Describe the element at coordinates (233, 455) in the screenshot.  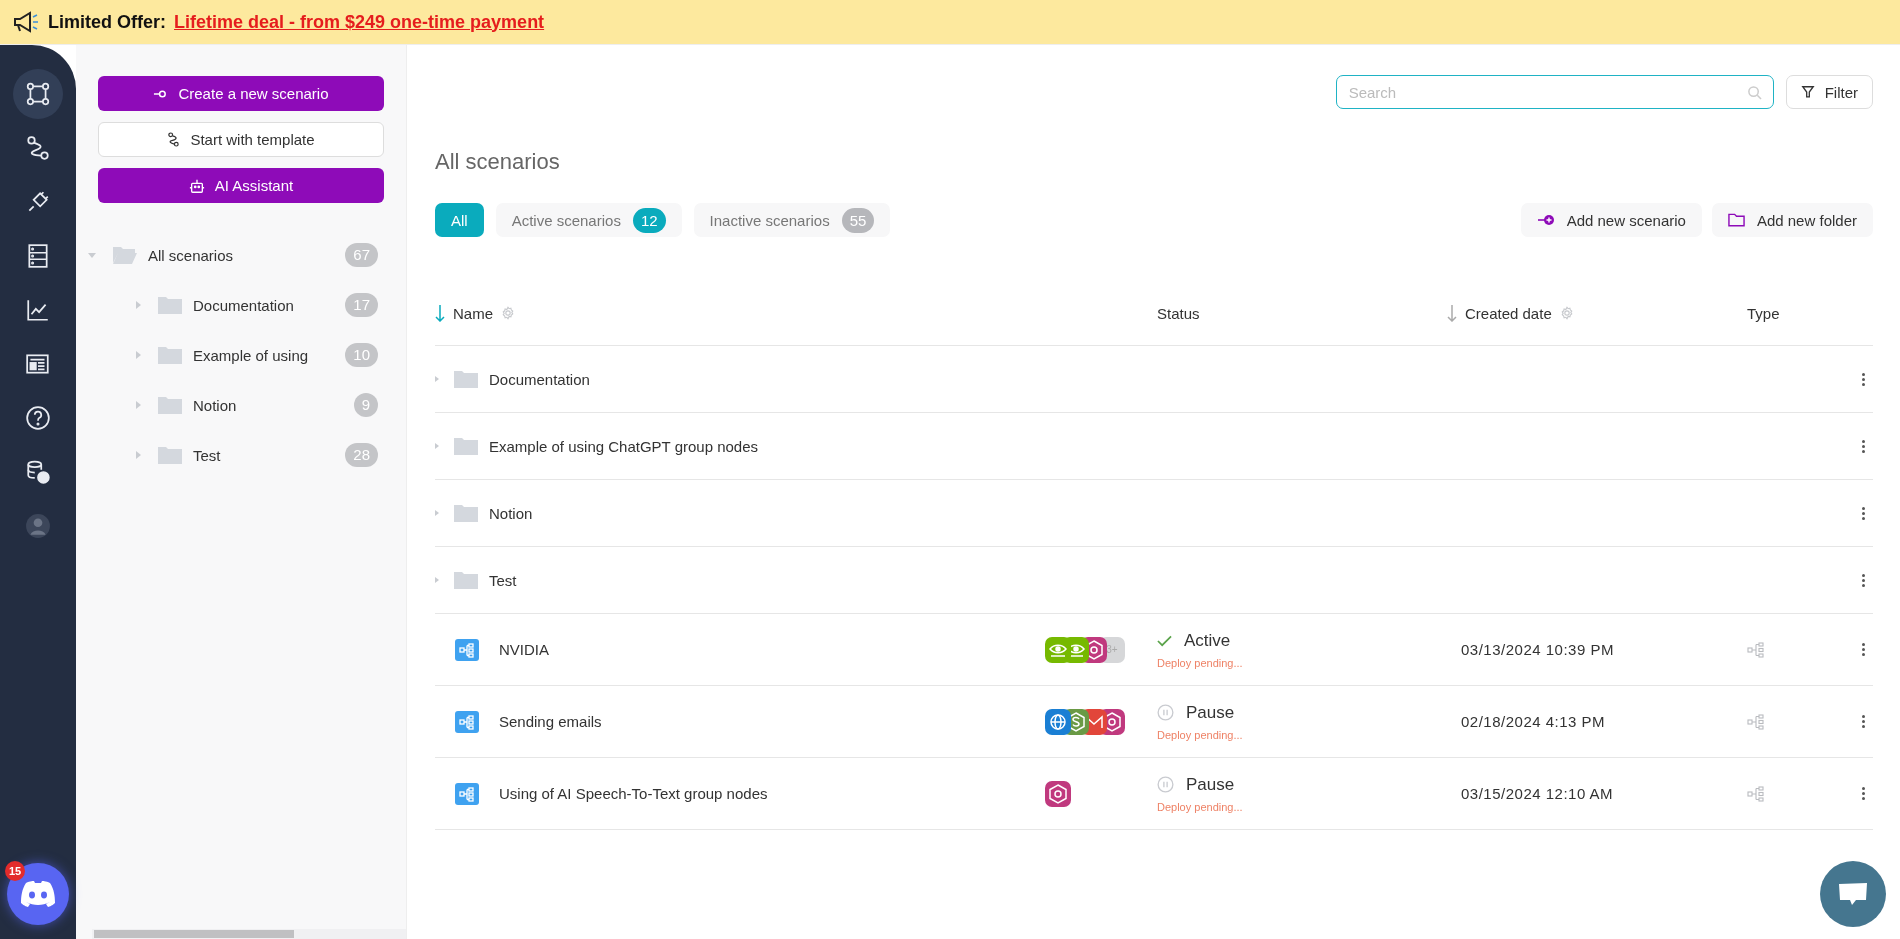
I see `tree-item: Test 28` at that location.